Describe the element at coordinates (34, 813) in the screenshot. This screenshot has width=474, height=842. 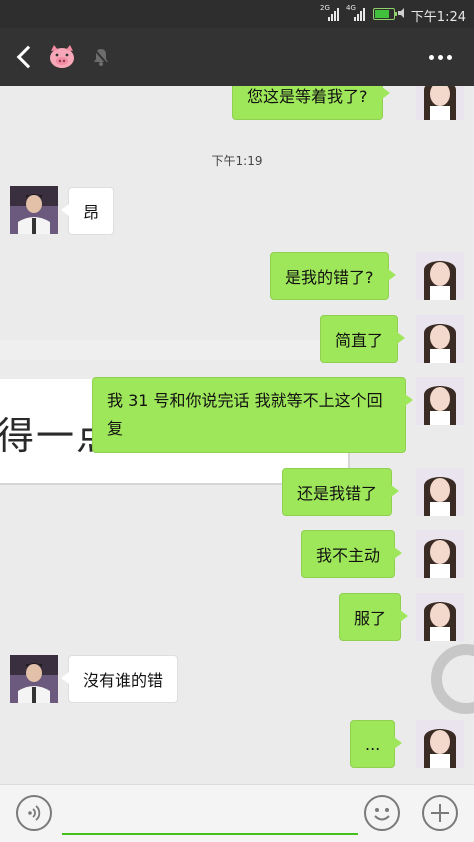
I see `voice-icon` at that location.